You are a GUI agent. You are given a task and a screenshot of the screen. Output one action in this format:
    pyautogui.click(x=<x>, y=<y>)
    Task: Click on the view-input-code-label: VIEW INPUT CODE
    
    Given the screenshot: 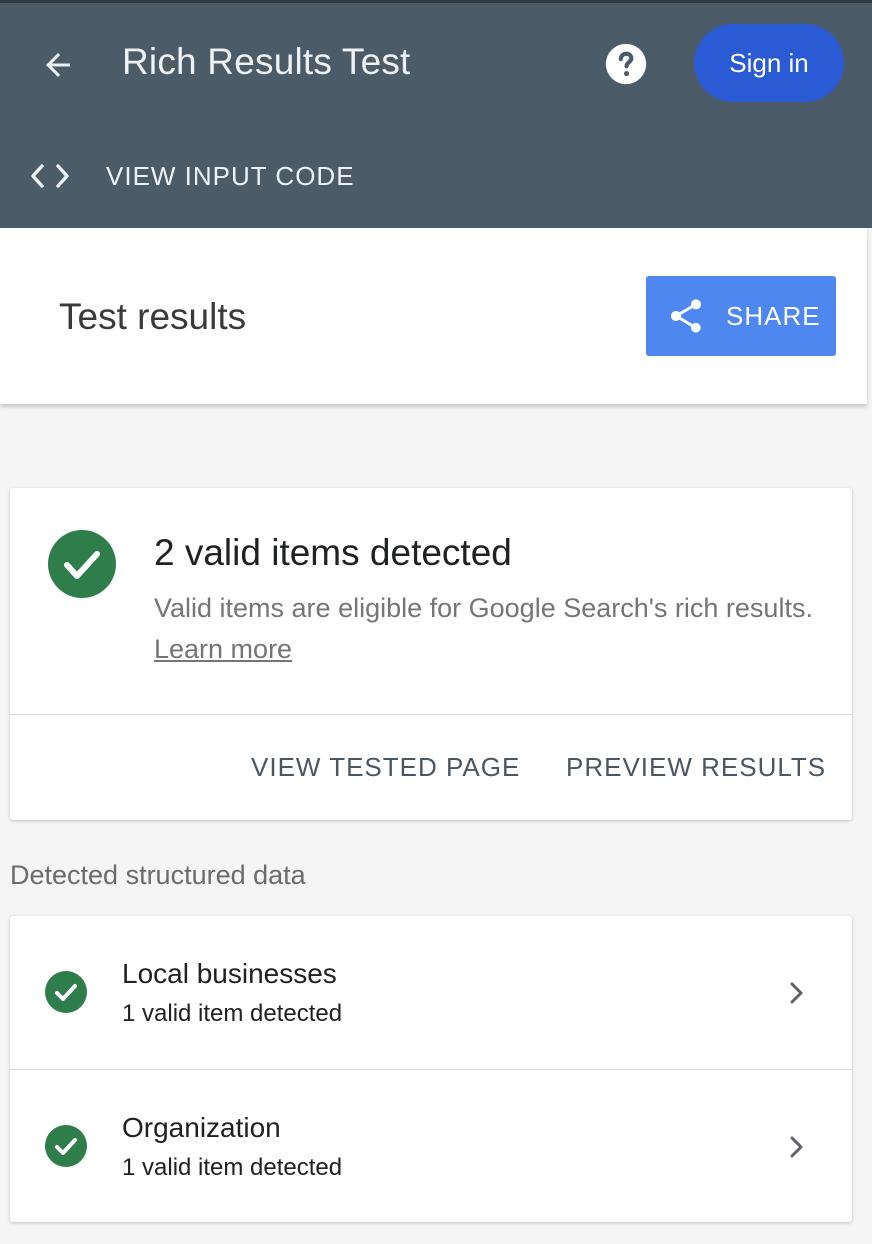 What is the action you would take?
    pyautogui.click(x=230, y=175)
    